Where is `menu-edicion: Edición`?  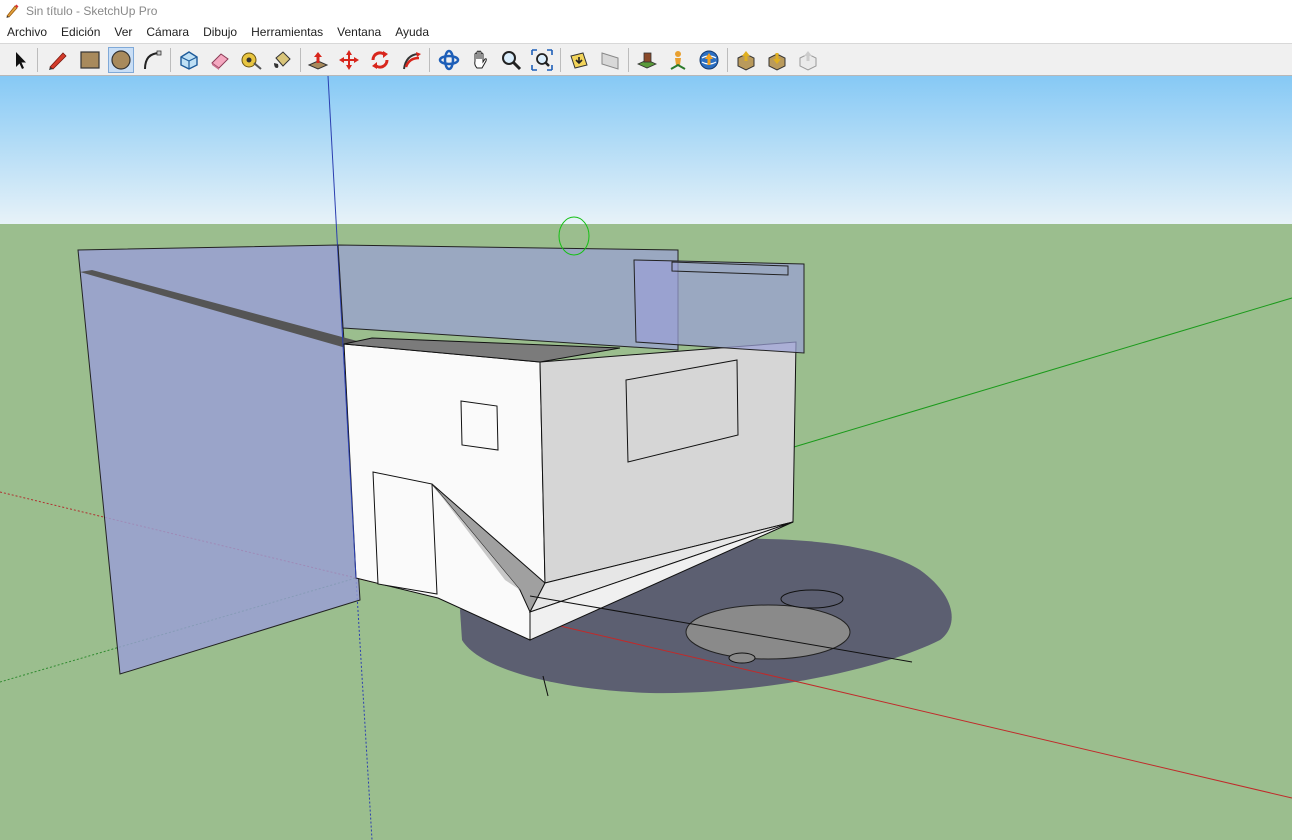 menu-edicion: Edición is located at coordinates (80, 32).